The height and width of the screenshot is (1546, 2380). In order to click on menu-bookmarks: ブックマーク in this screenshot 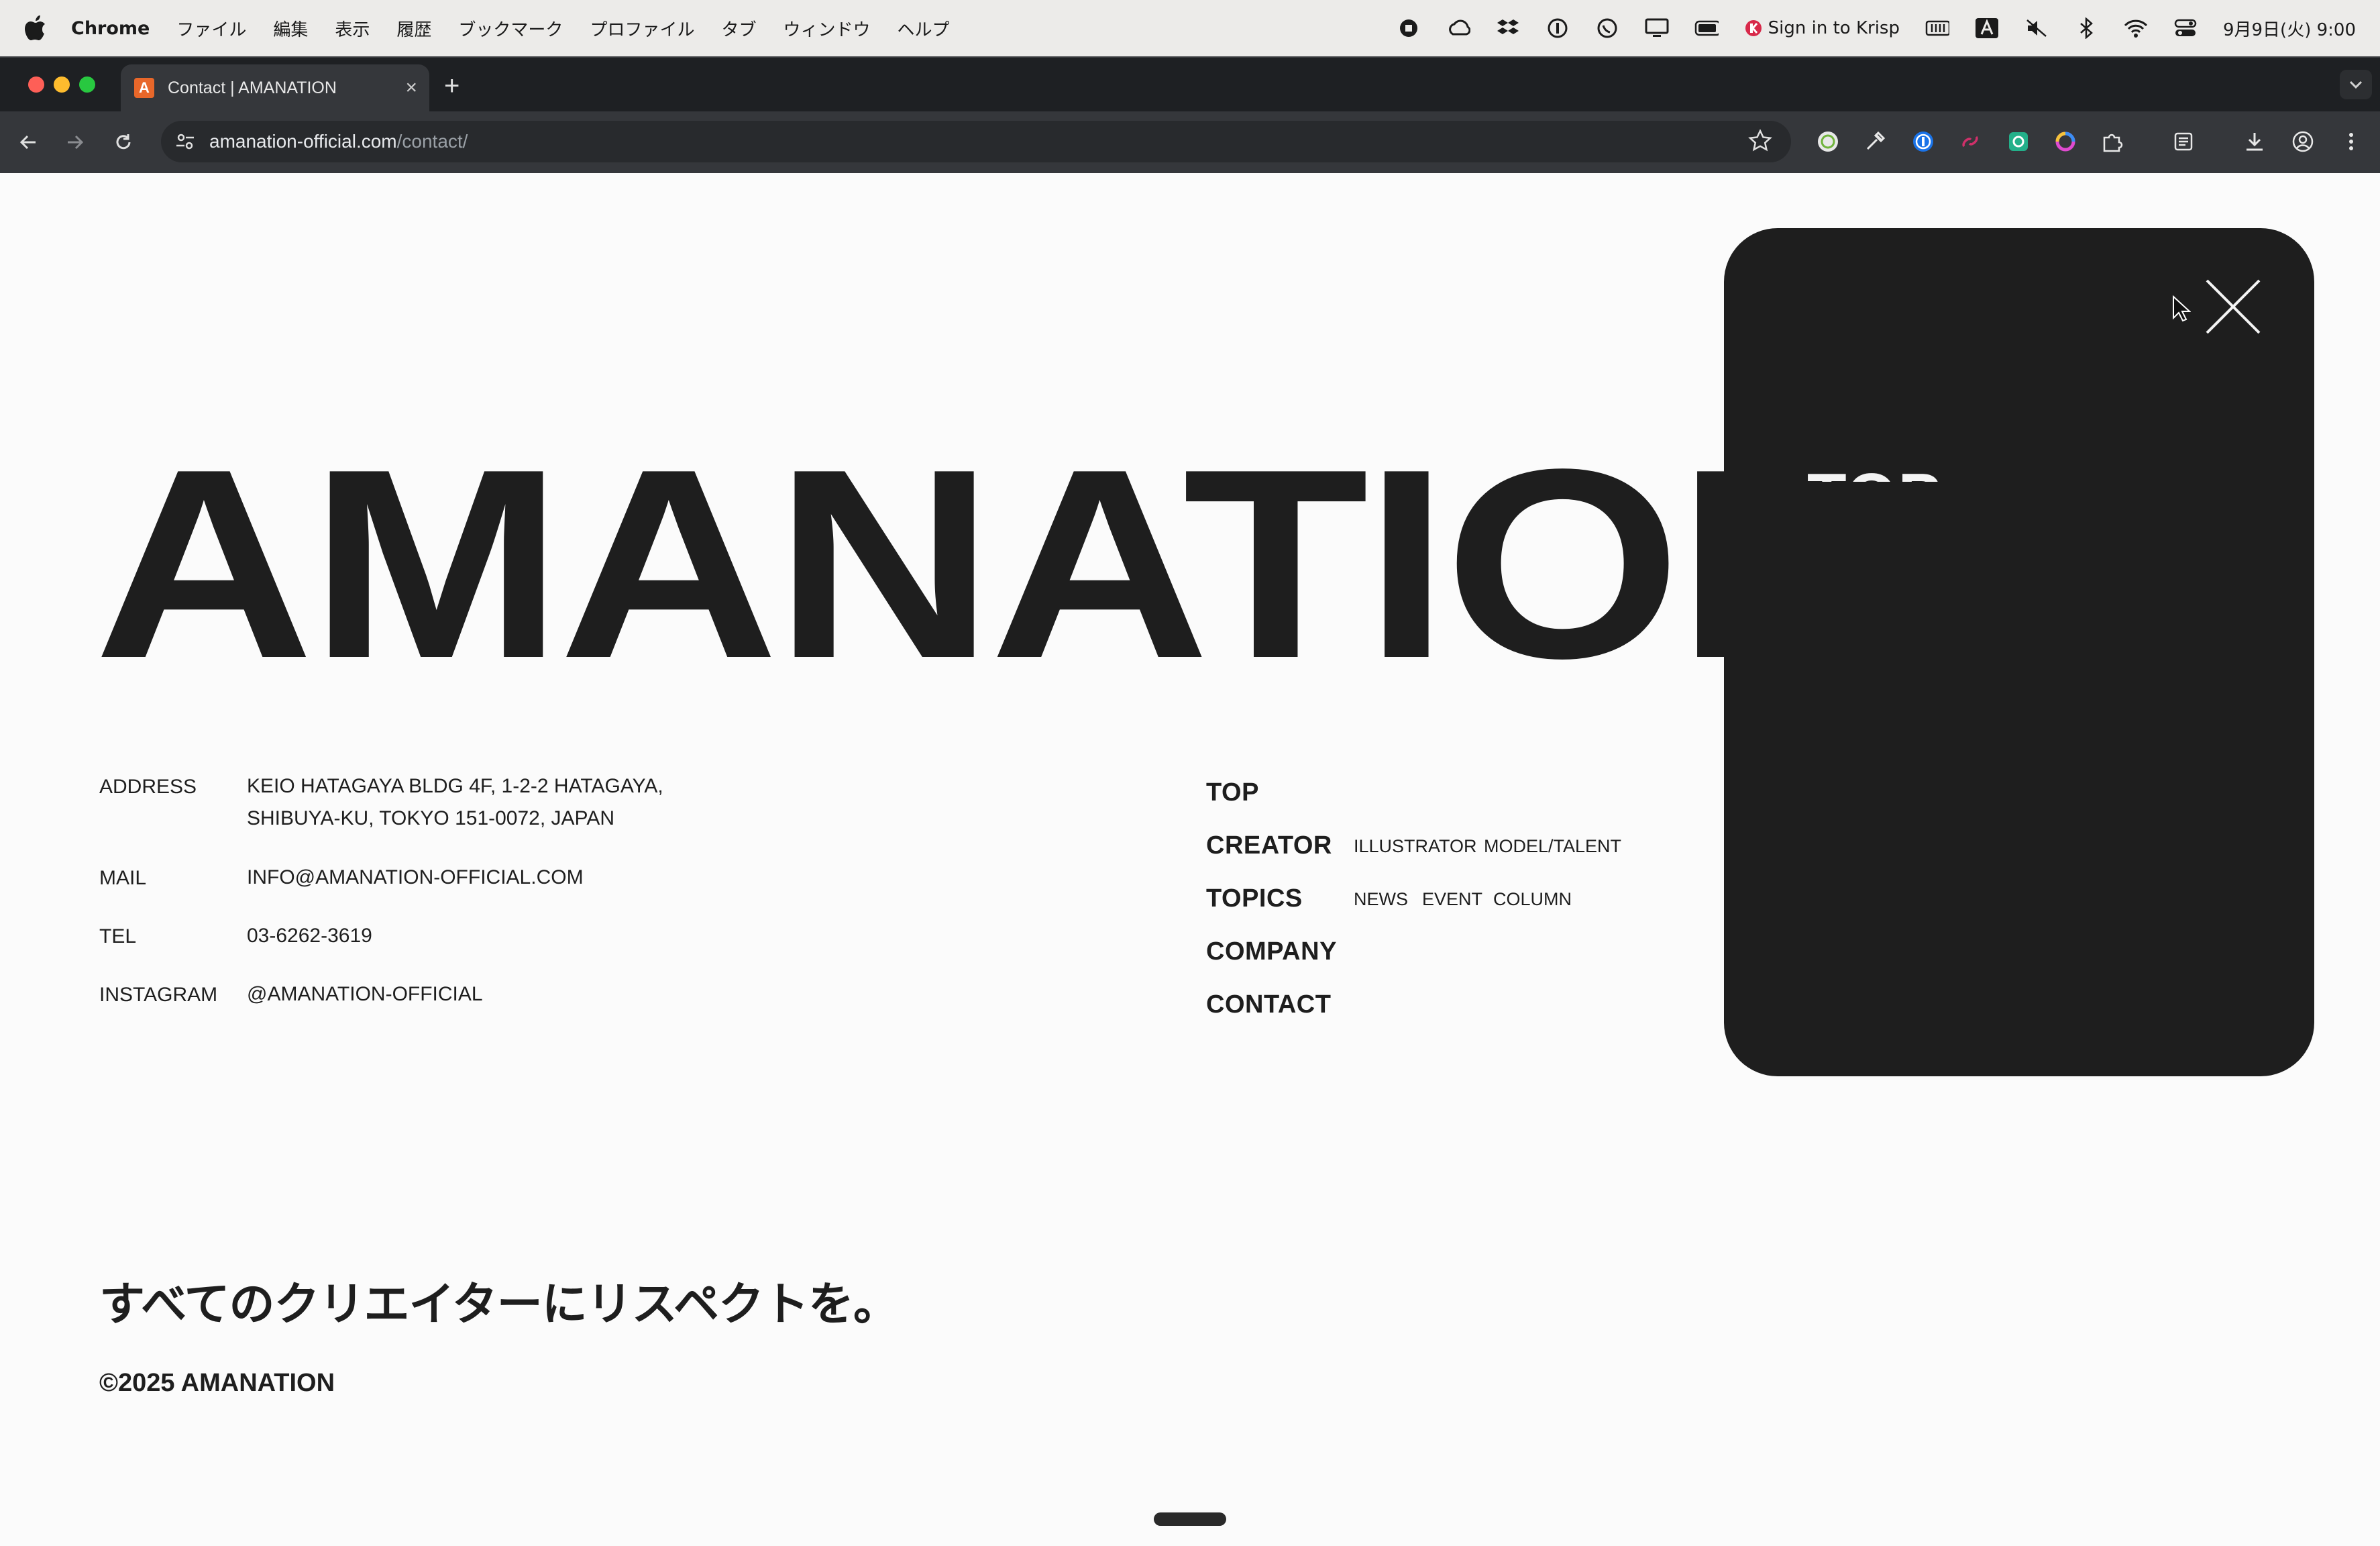, I will do `click(510, 29)`.